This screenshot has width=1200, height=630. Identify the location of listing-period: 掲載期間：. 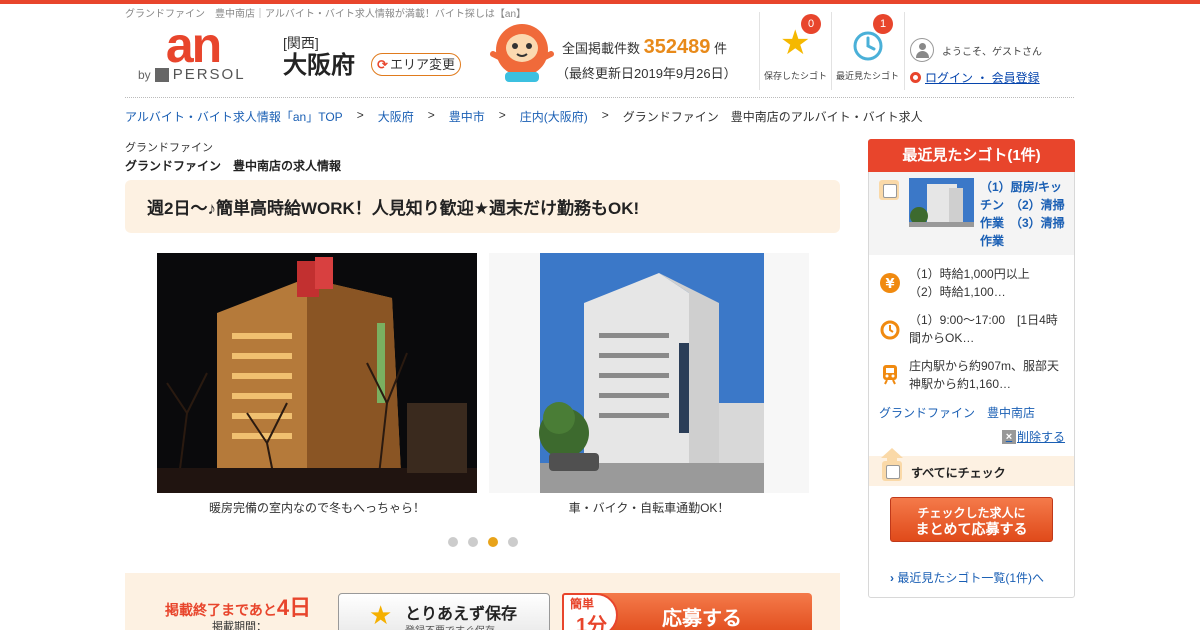
(239, 625).